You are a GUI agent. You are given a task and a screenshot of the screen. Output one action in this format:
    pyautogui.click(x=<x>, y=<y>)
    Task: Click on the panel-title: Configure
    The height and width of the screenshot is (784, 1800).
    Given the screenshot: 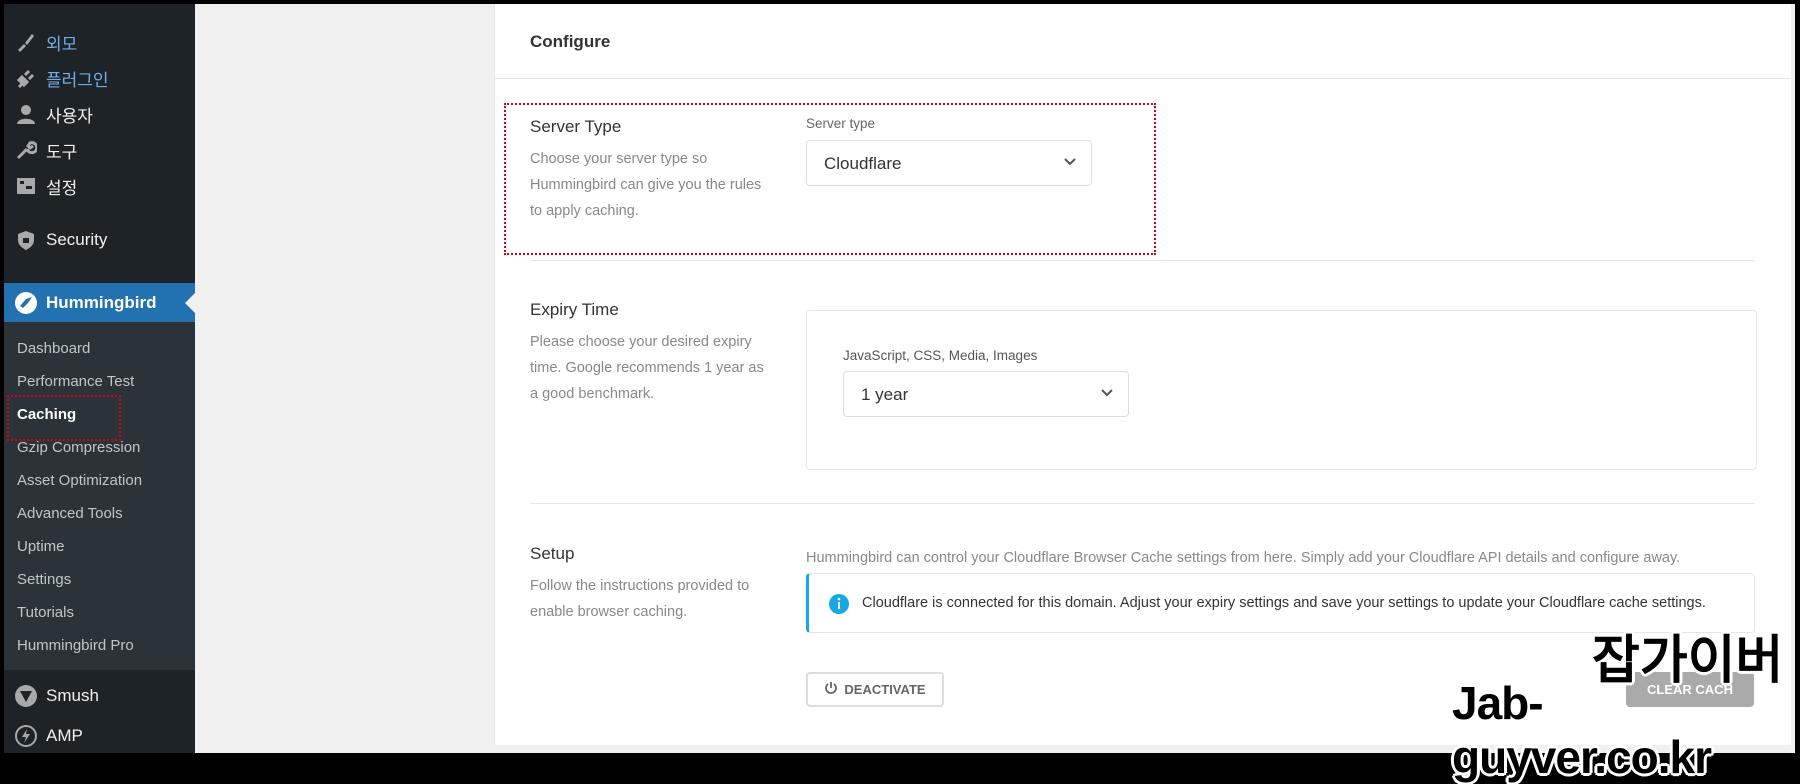 What is the action you would take?
    pyautogui.click(x=570, y=41)
    